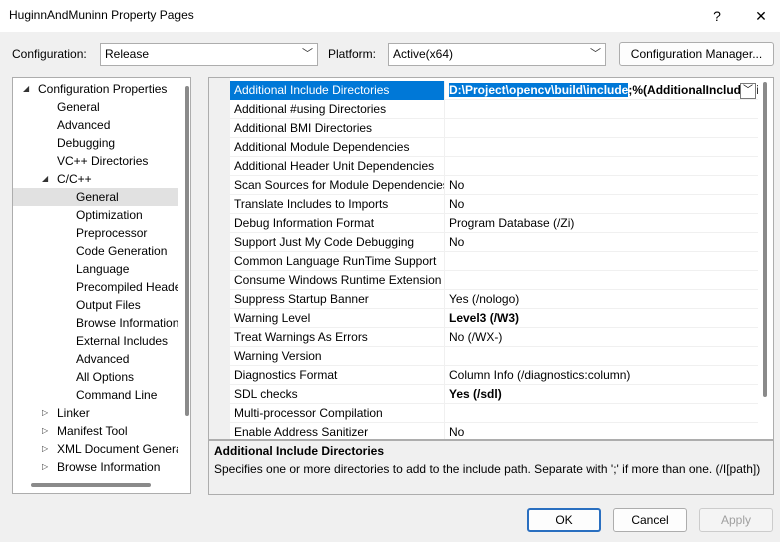 Image resolution: width=780 pixels, height=542 pixels. Describe the element at coordinates (564, 520) in the screenshot. I see `ok-button: OK` at that location.